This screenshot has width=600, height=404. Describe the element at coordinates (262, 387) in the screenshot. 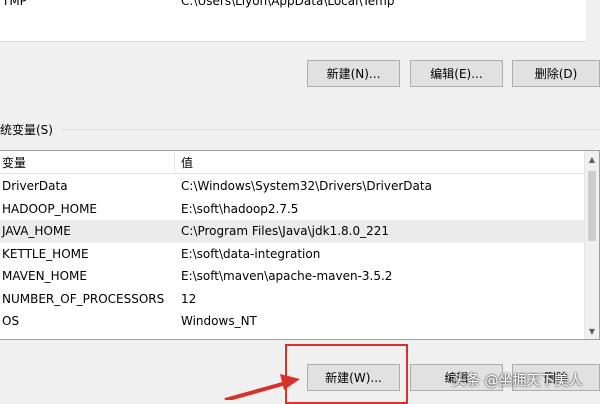

I see `annotation-arrow-icon` at that location.